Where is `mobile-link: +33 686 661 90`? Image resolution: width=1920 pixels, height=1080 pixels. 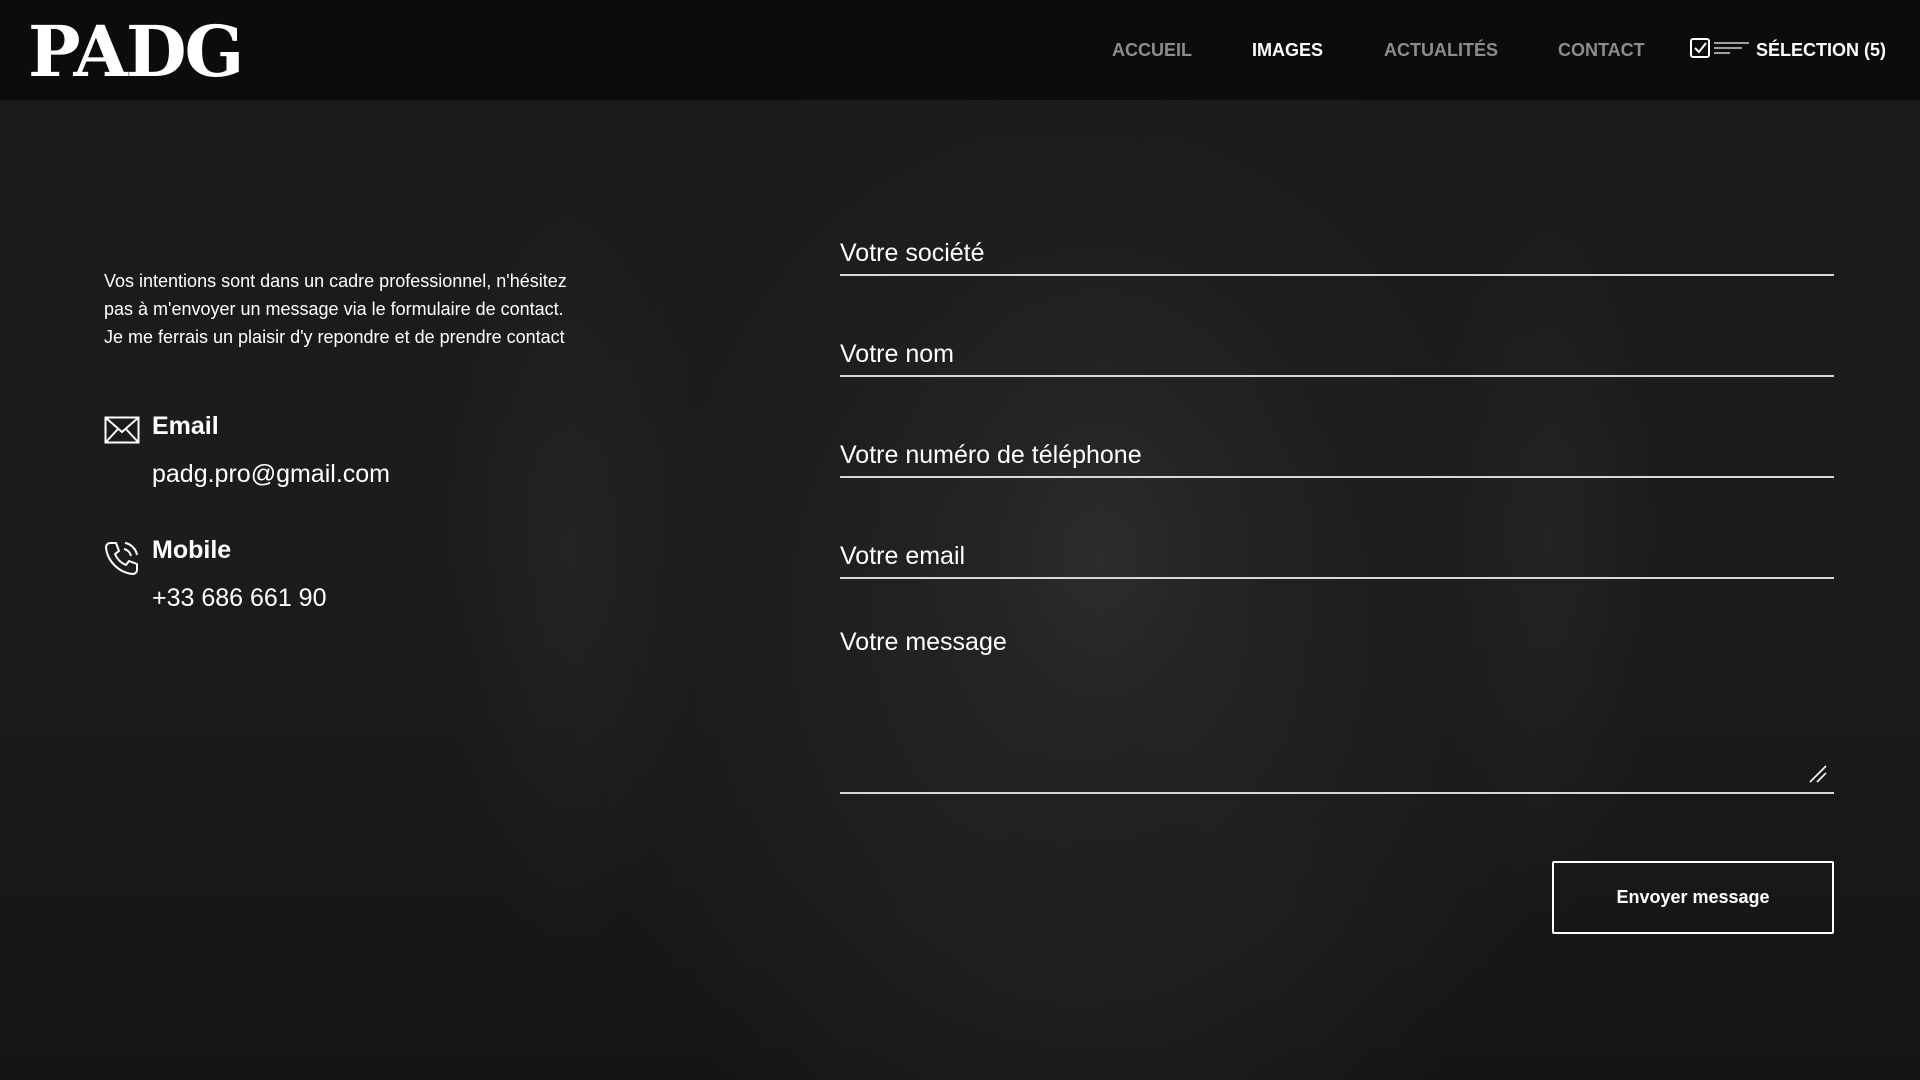 mobile-link: +33 686 661 90 is located at coordinates (239, 598).